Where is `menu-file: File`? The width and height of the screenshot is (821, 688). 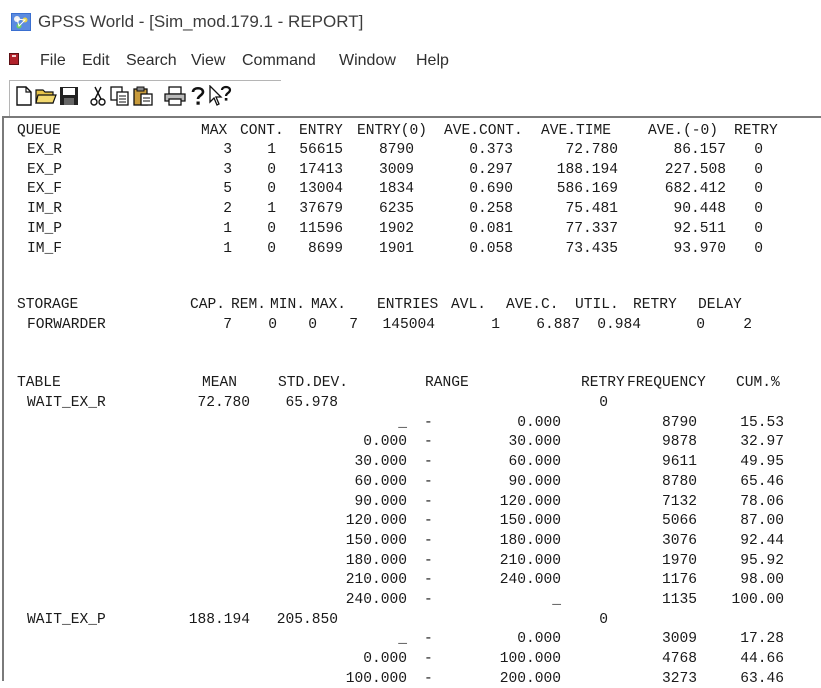
menu-file: File is located at coordinates (53, 61).